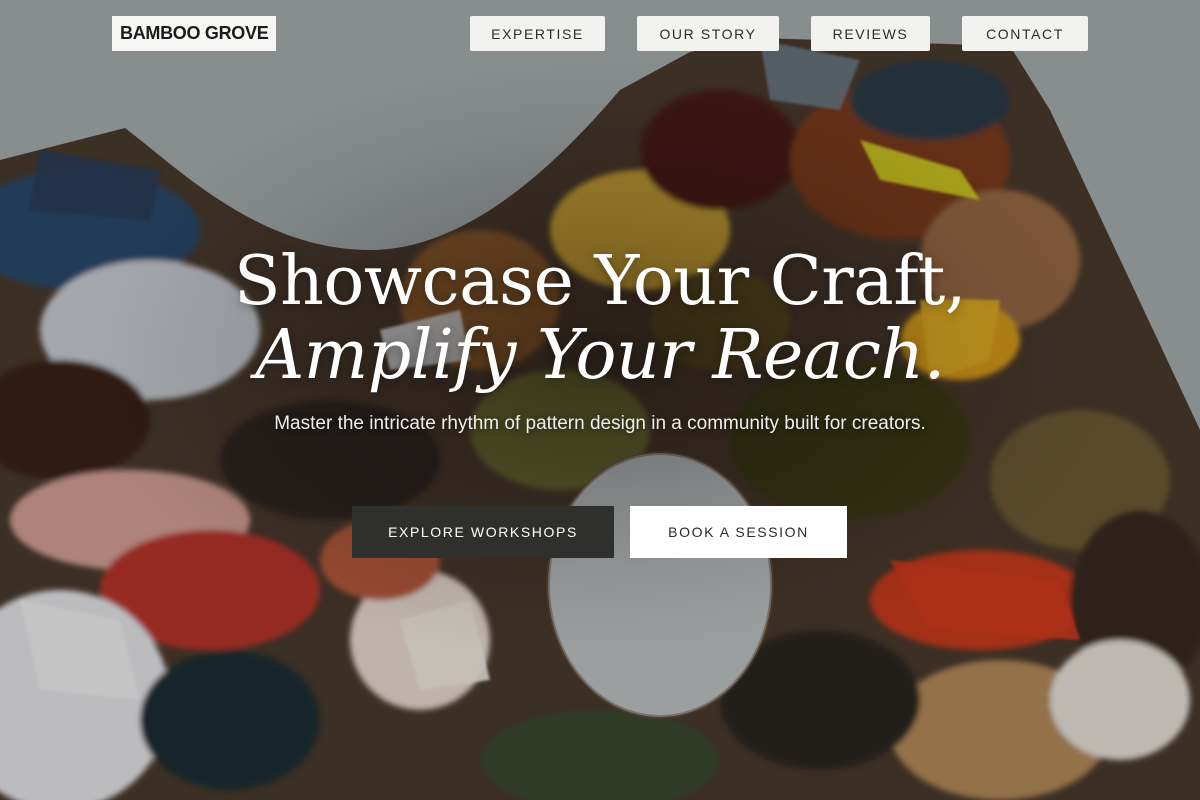 This screenshot has width=1200, height=800. Describe the element at coordinates (1025, 33) in the screenshot. I see `nav-contact-button: CONTACT` at that location.